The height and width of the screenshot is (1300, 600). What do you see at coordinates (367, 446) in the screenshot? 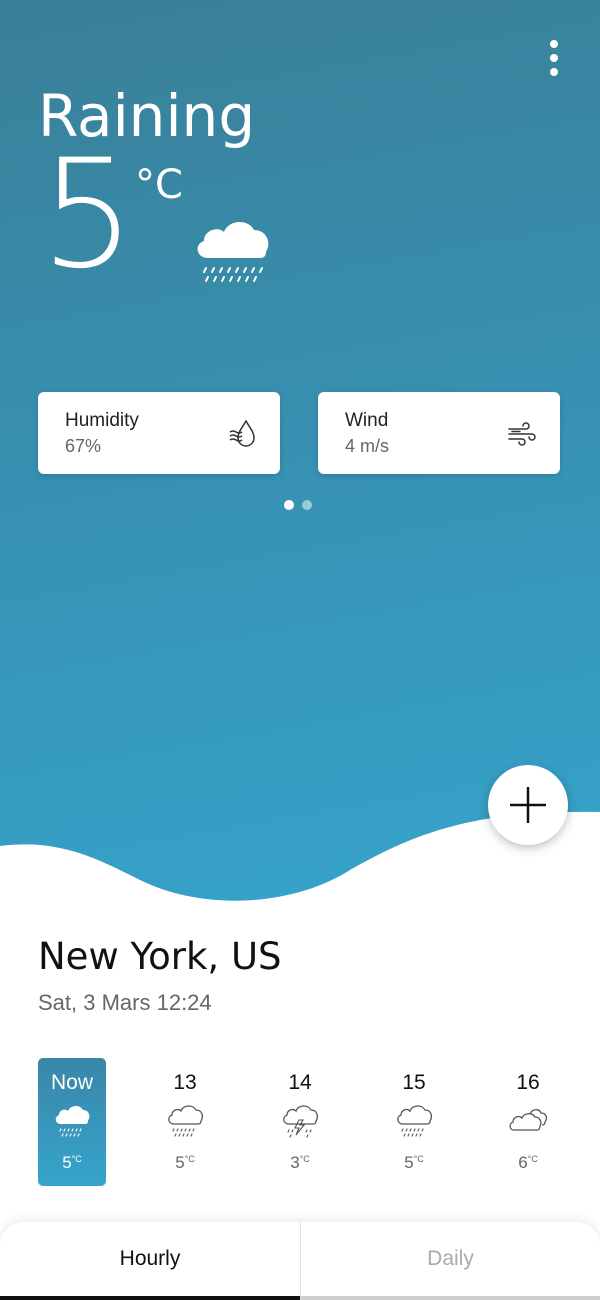
I see `wind-value: 4 m/s` at bounding box center [367, 446].